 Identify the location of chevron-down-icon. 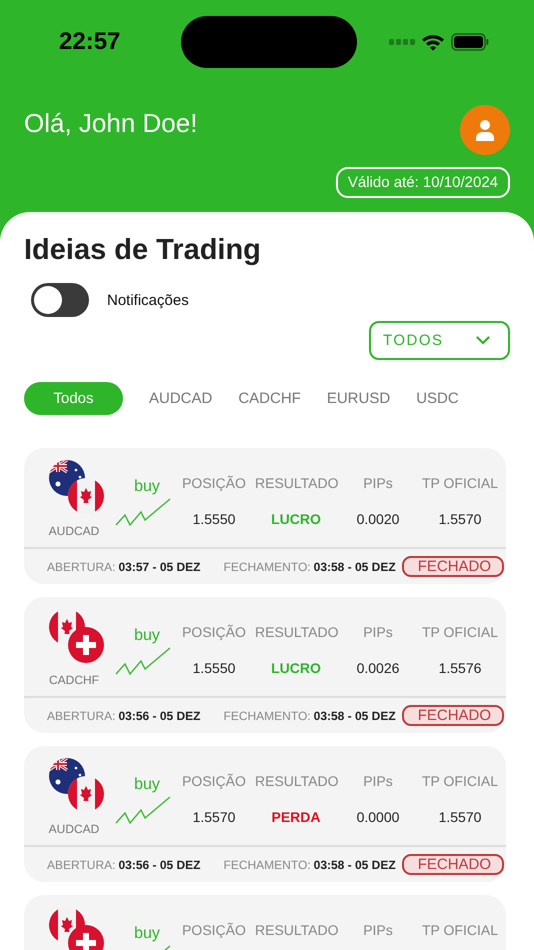
(483, 340).